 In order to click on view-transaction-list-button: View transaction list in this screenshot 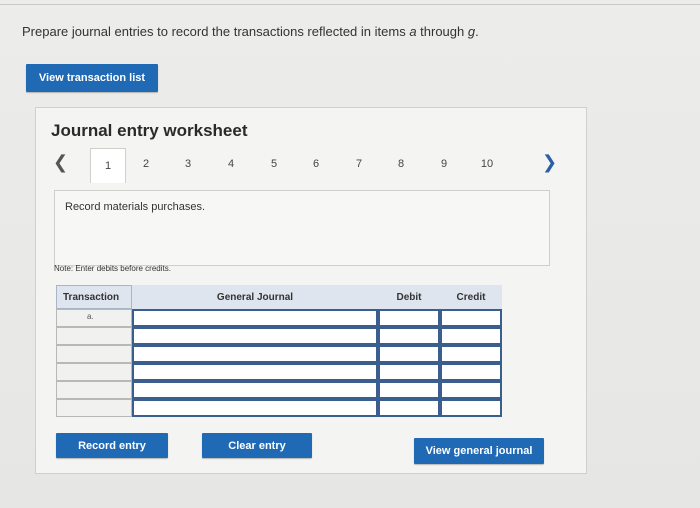, I will do `click(92, 78)`.